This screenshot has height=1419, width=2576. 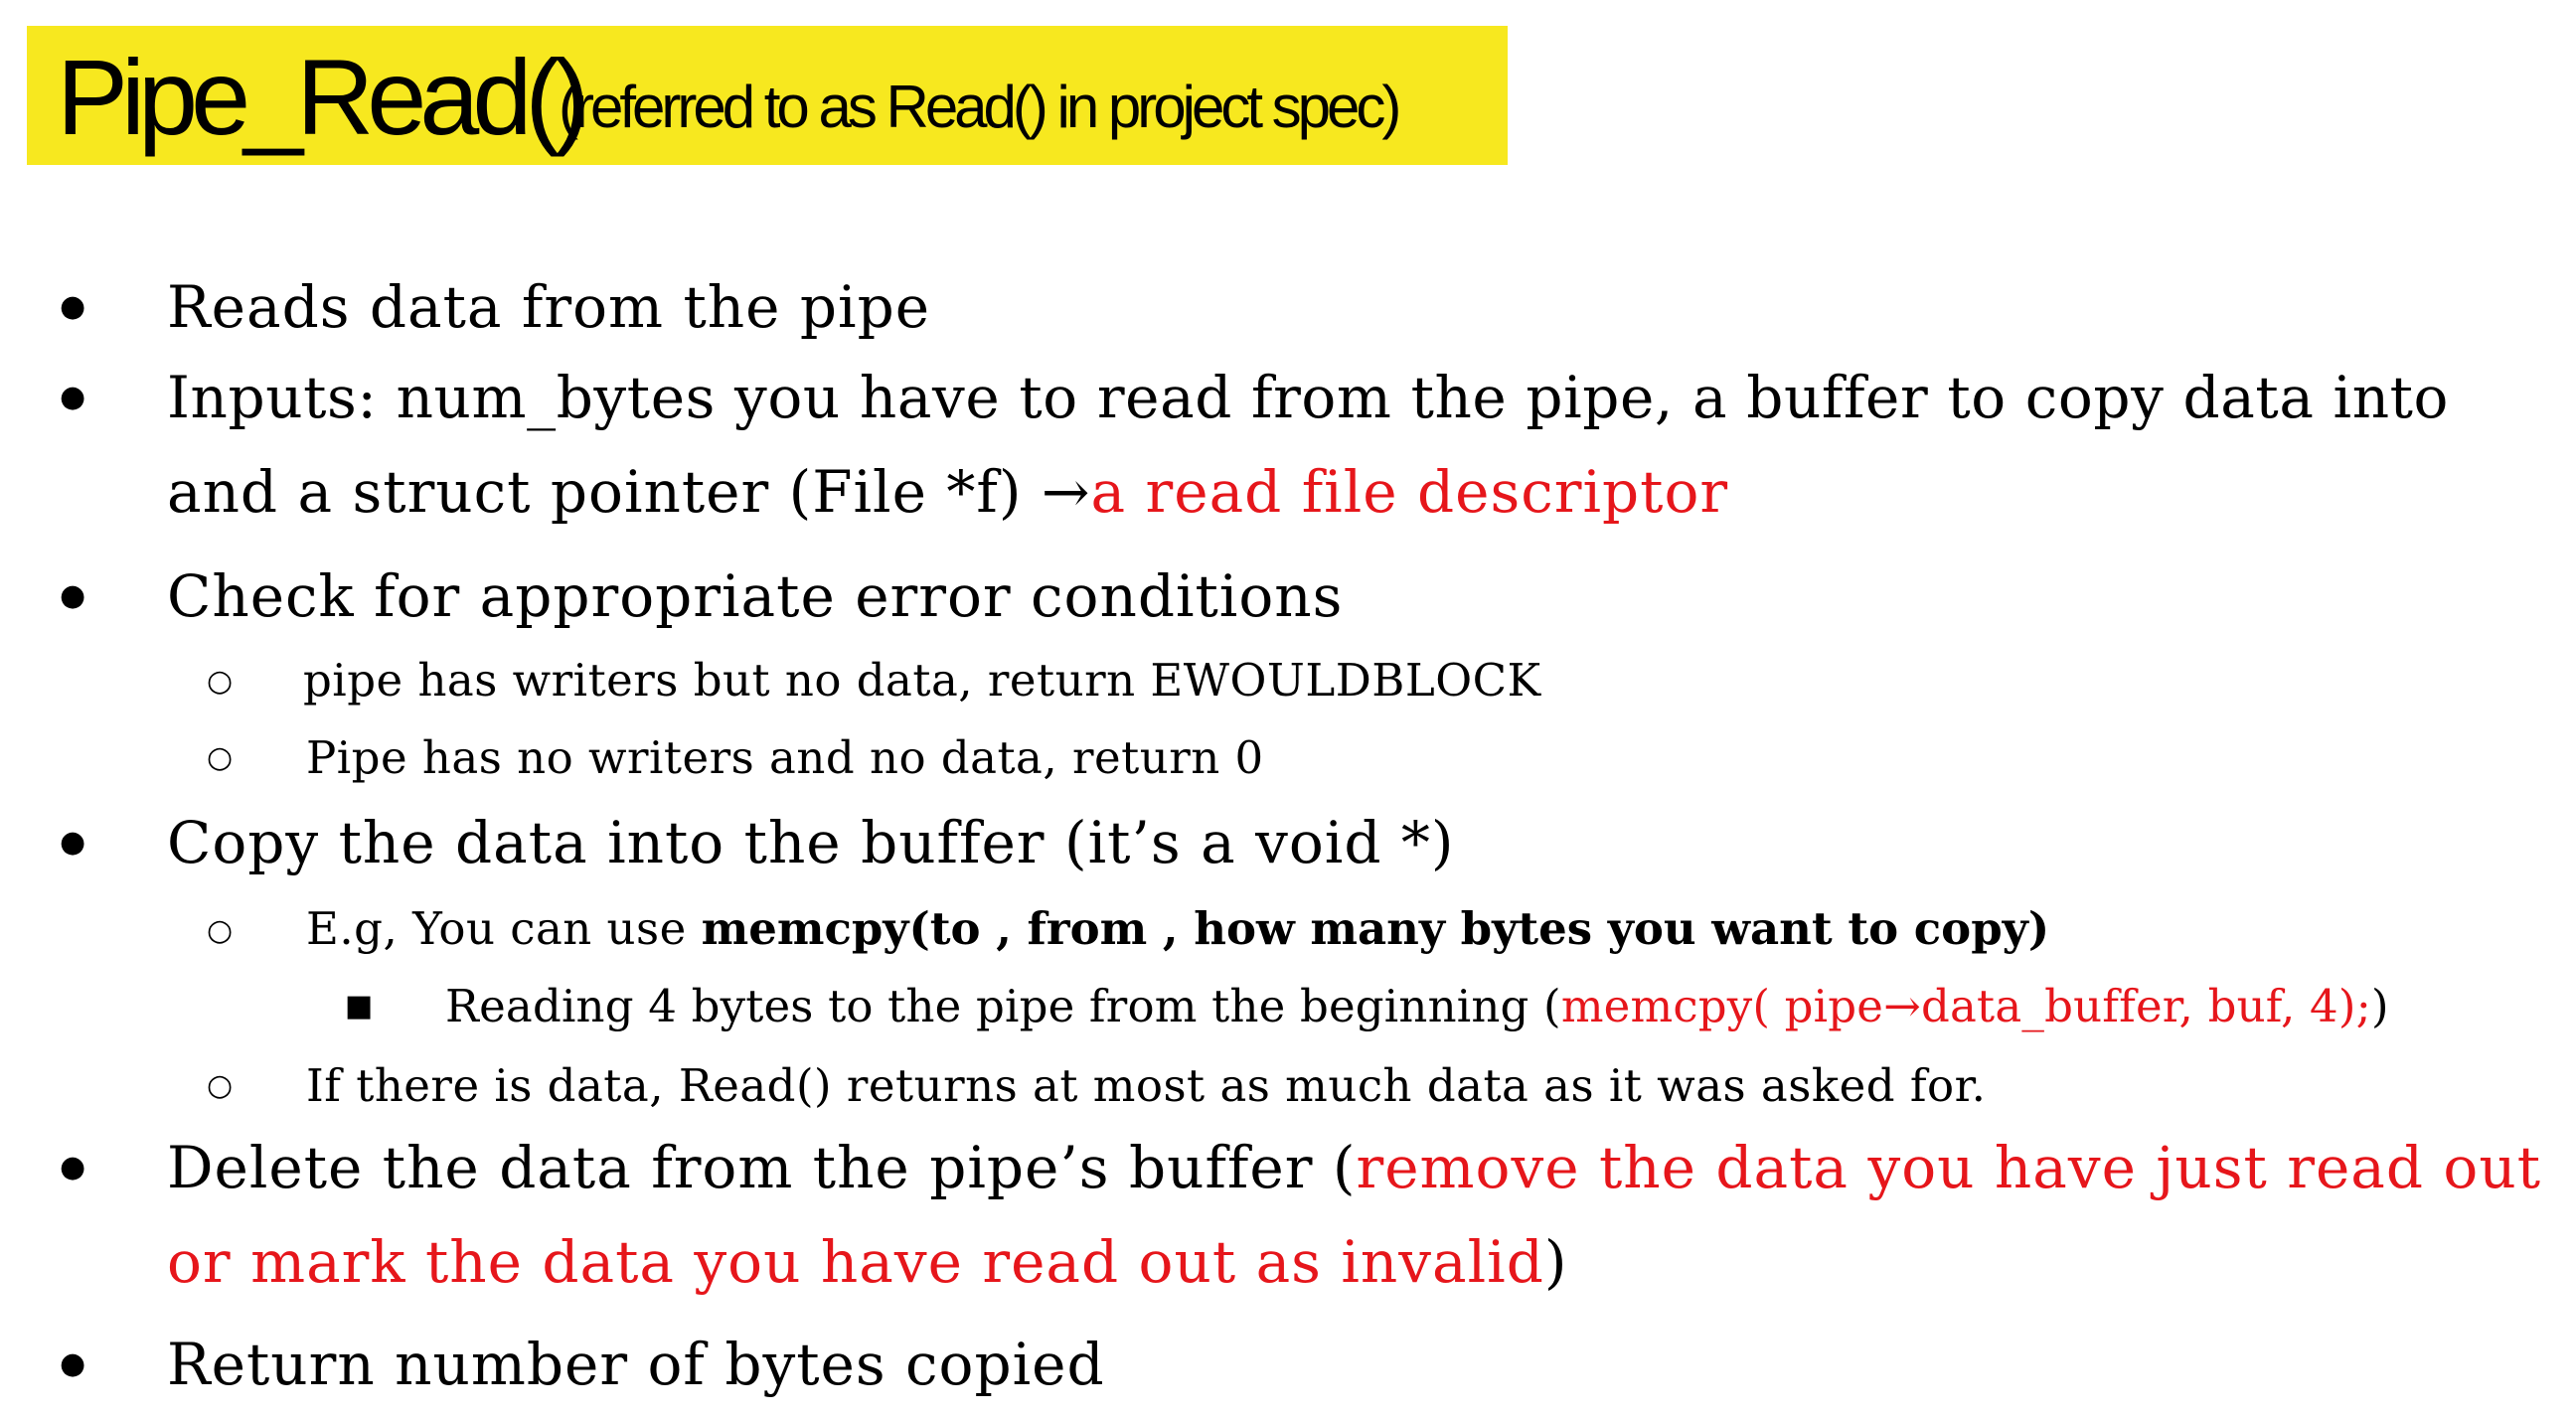 What do you see at coordinates (629, 492) in the screenshot?
I see `inputs-struct-pointer-text: and a struct pointer (File *f) →` at bounding box center [629, 492].